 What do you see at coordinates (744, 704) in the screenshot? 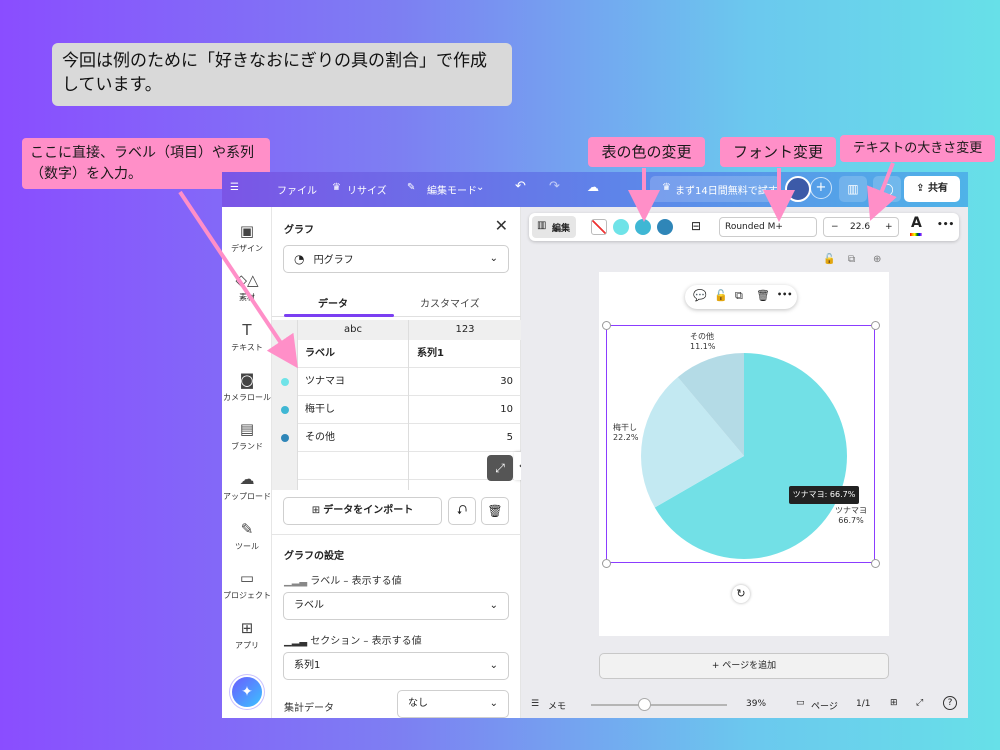
I see `bottom-bar: ☰ メモ 39% ▭ ページ 1/1 ⊞ ⤢ ?` at bounding box center [744, 704].